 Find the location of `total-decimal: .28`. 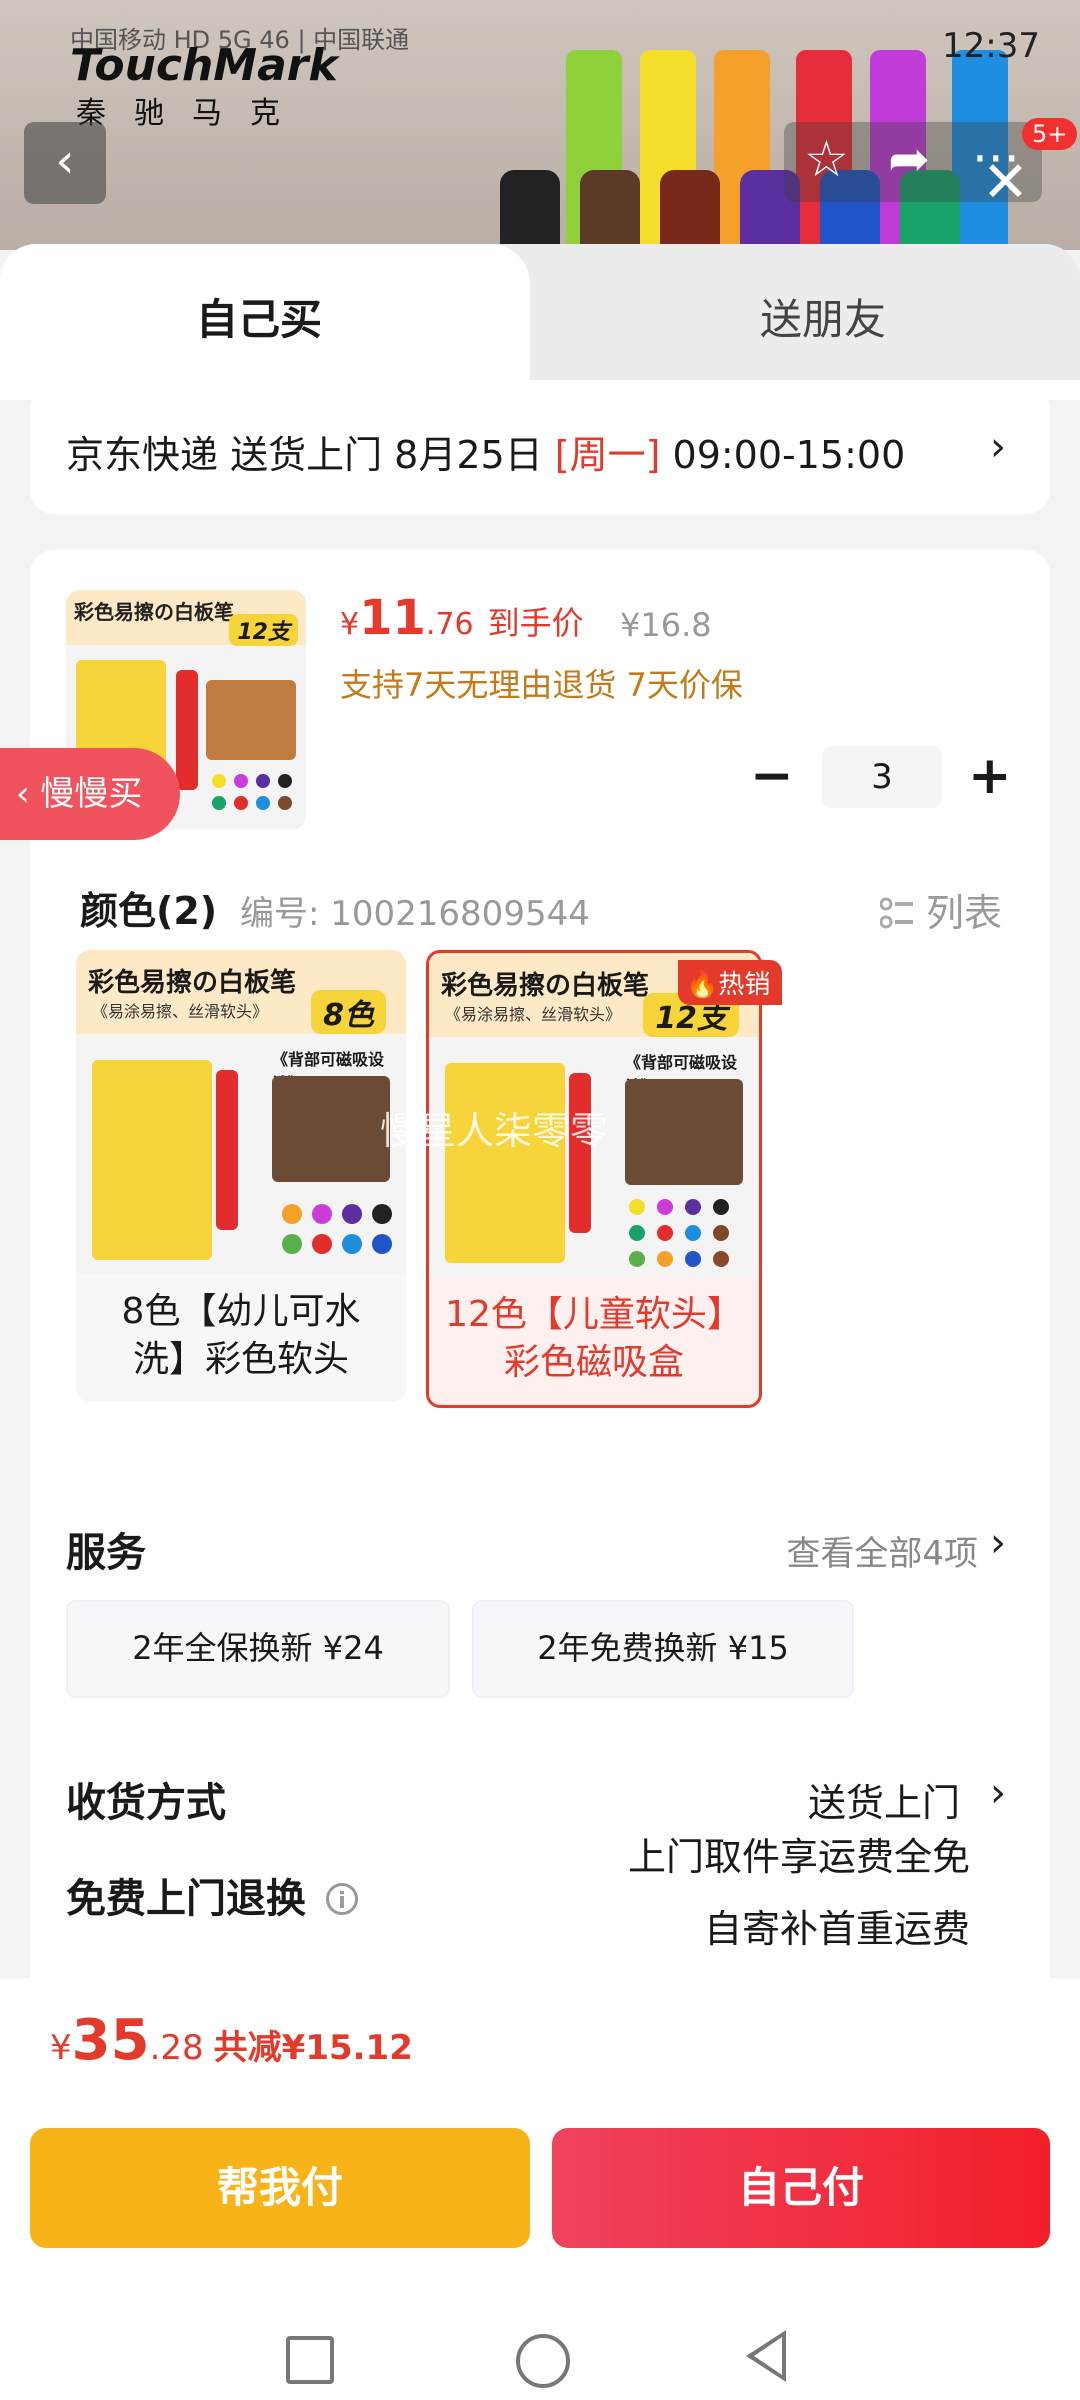

total-decimal: .28 is located at coordinates (176, 2048).